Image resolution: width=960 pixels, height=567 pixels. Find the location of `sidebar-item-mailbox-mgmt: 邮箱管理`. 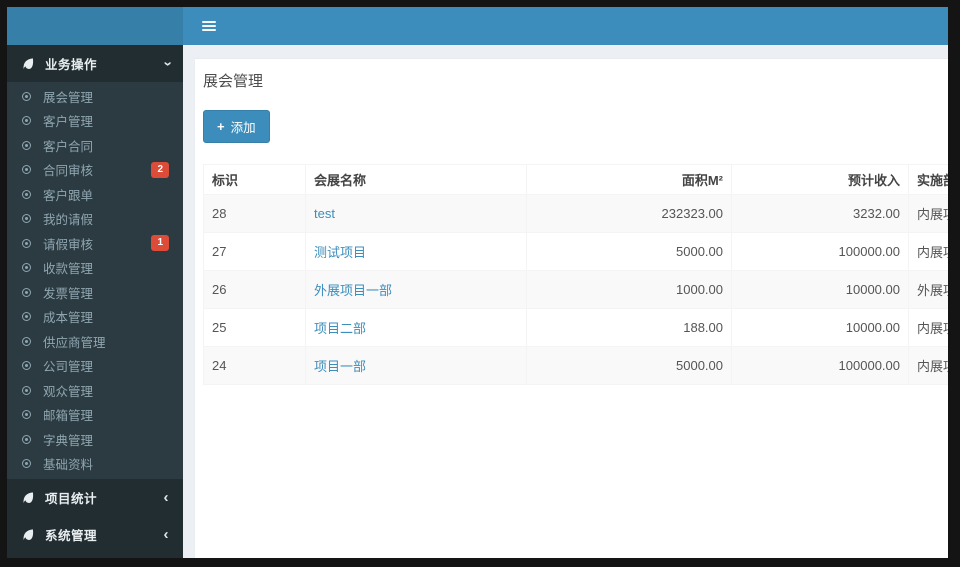

sidebar-item-mailbox-mgmt: 邮箱管理 is located at coordinates (95, 415).